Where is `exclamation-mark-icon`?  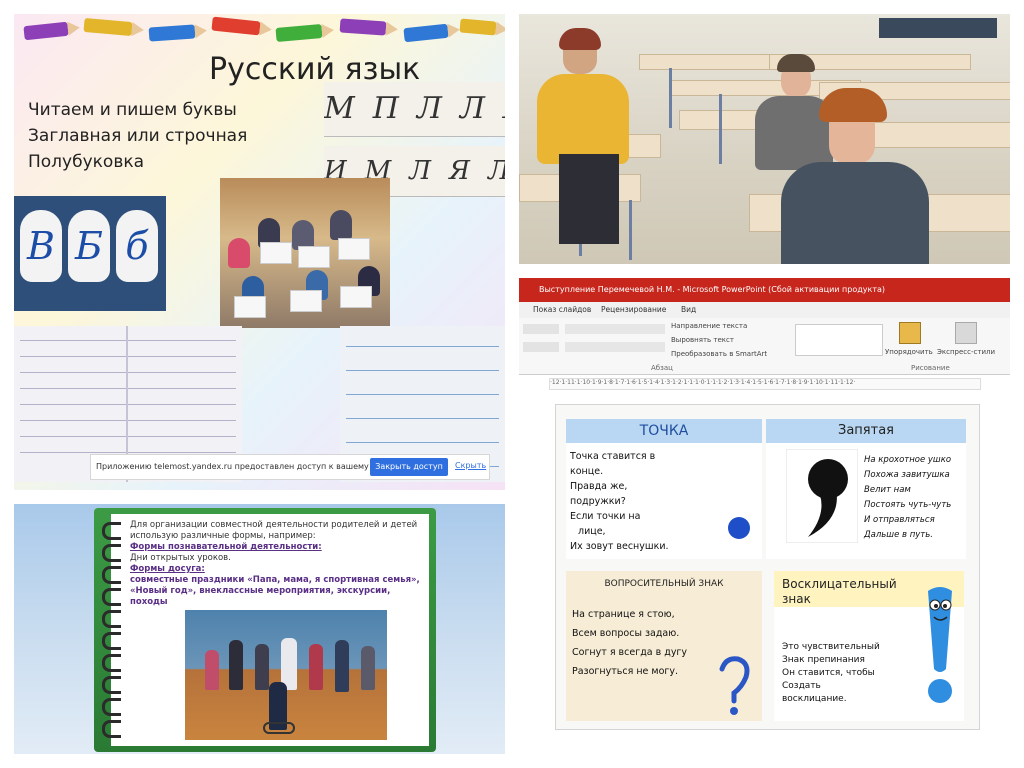 exclamation-mark-icon is located at coordinates (940, 645).